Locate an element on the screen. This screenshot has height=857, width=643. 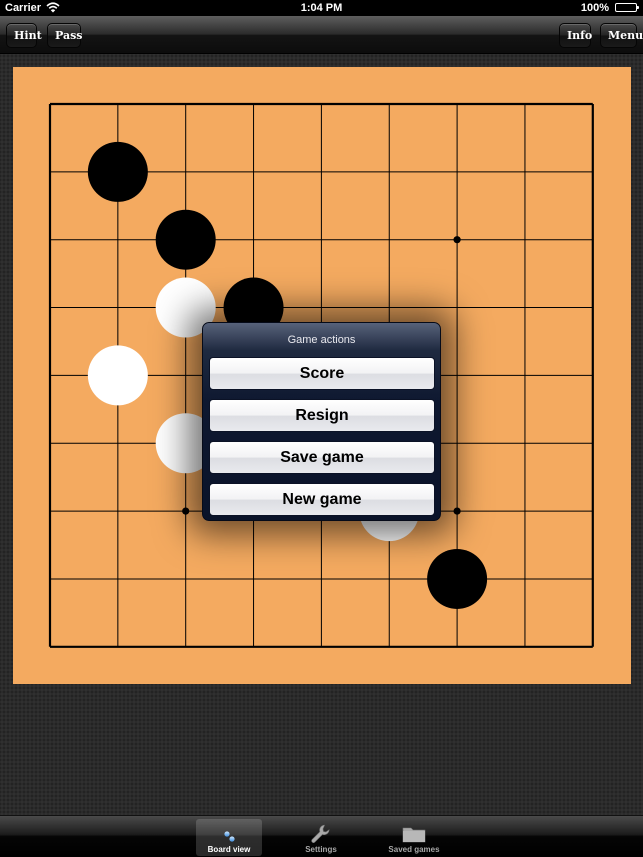
hint-button: Hint is located at coordinates (24, 35).